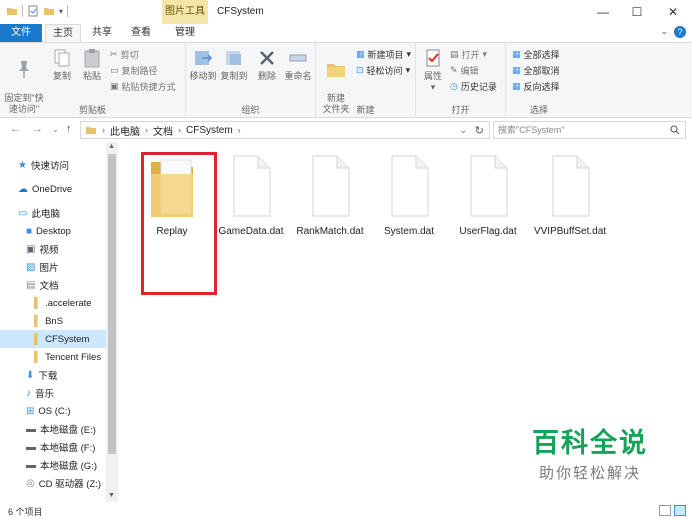 Image resolution: width=692 pixels, height=519 pixels. What do you see at coordinates (53, 285) in the screenshot?
I see `nav-item-documents: ▤ 文档` at bounding box center [53, 285].